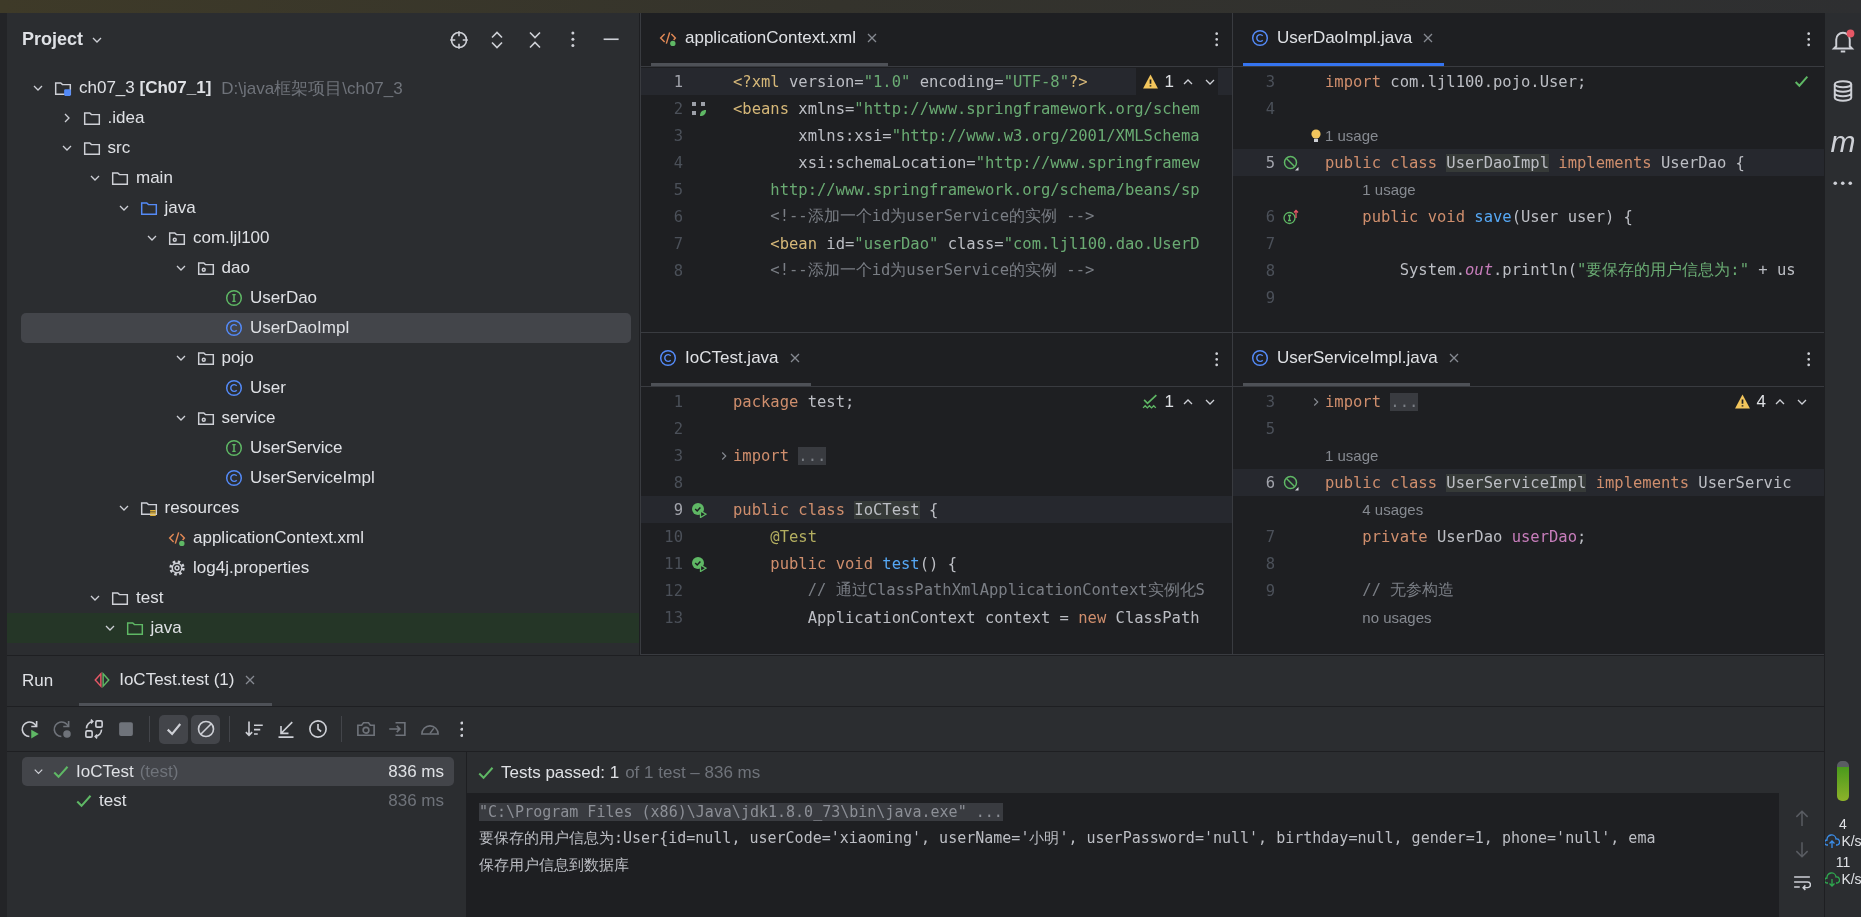 Image resolution: width=1861 pixels, height=917 pixels. I want to click on test-tree-item: test 836 ms, so click(238, 800).